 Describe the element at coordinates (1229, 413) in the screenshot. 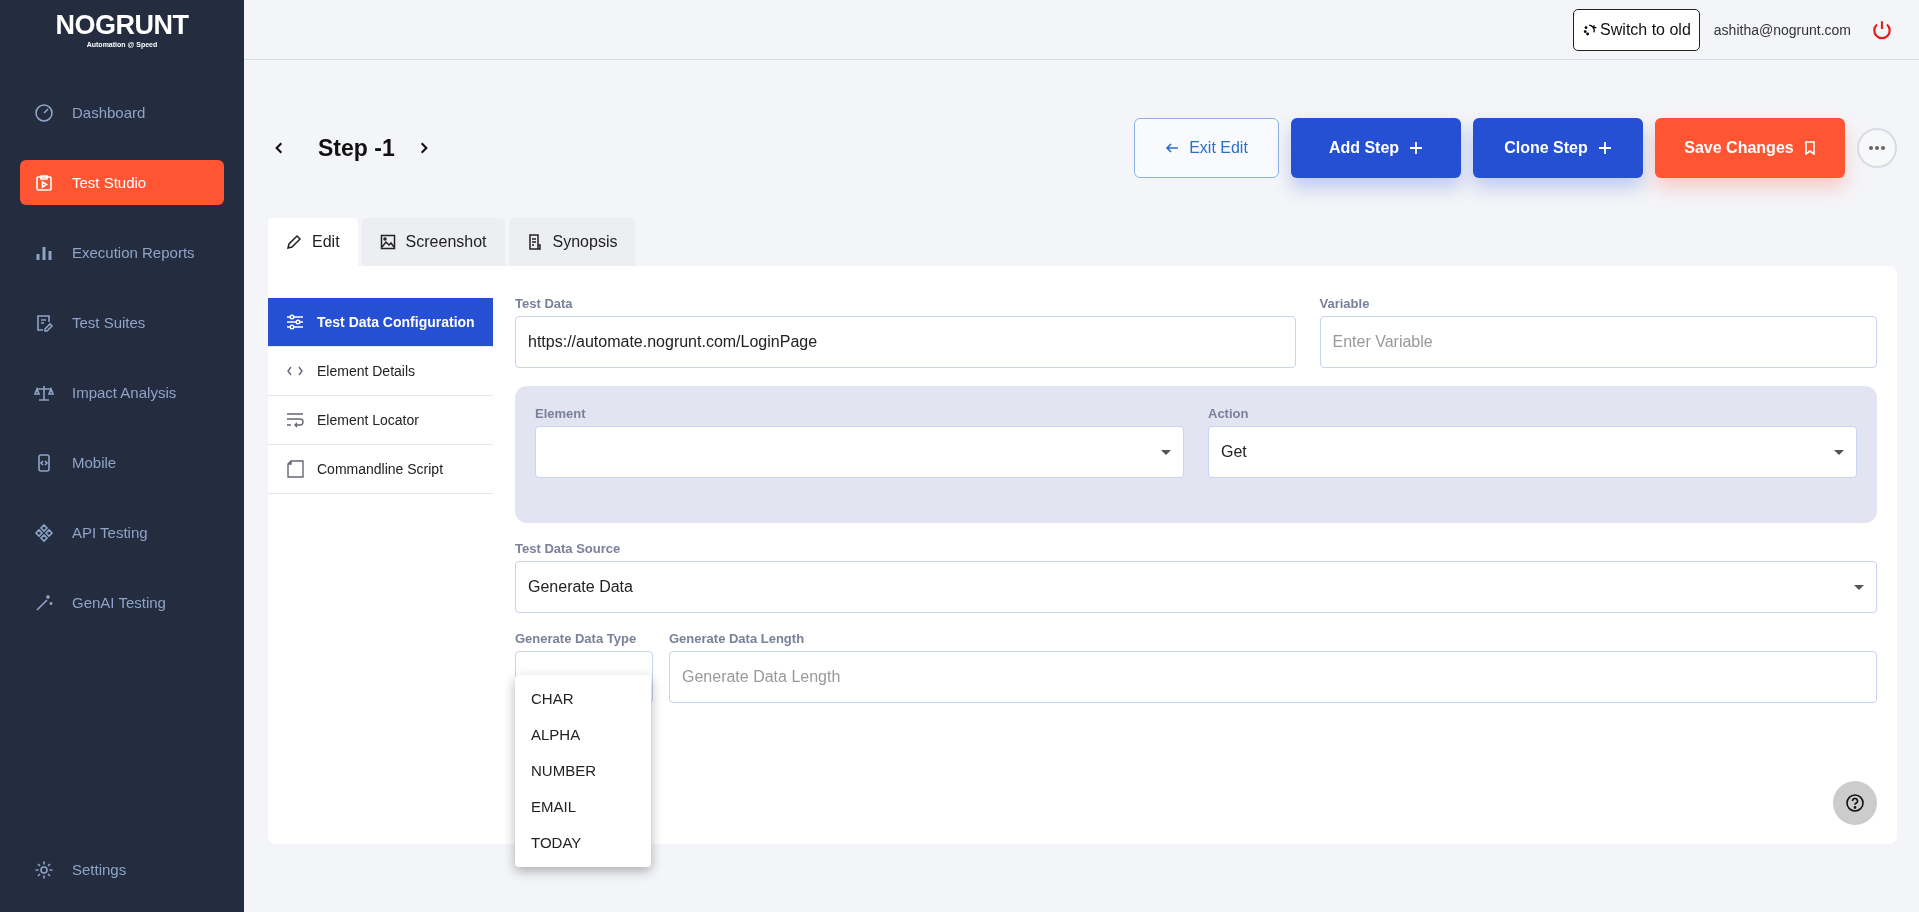

I see `field-label: Action` at that location.